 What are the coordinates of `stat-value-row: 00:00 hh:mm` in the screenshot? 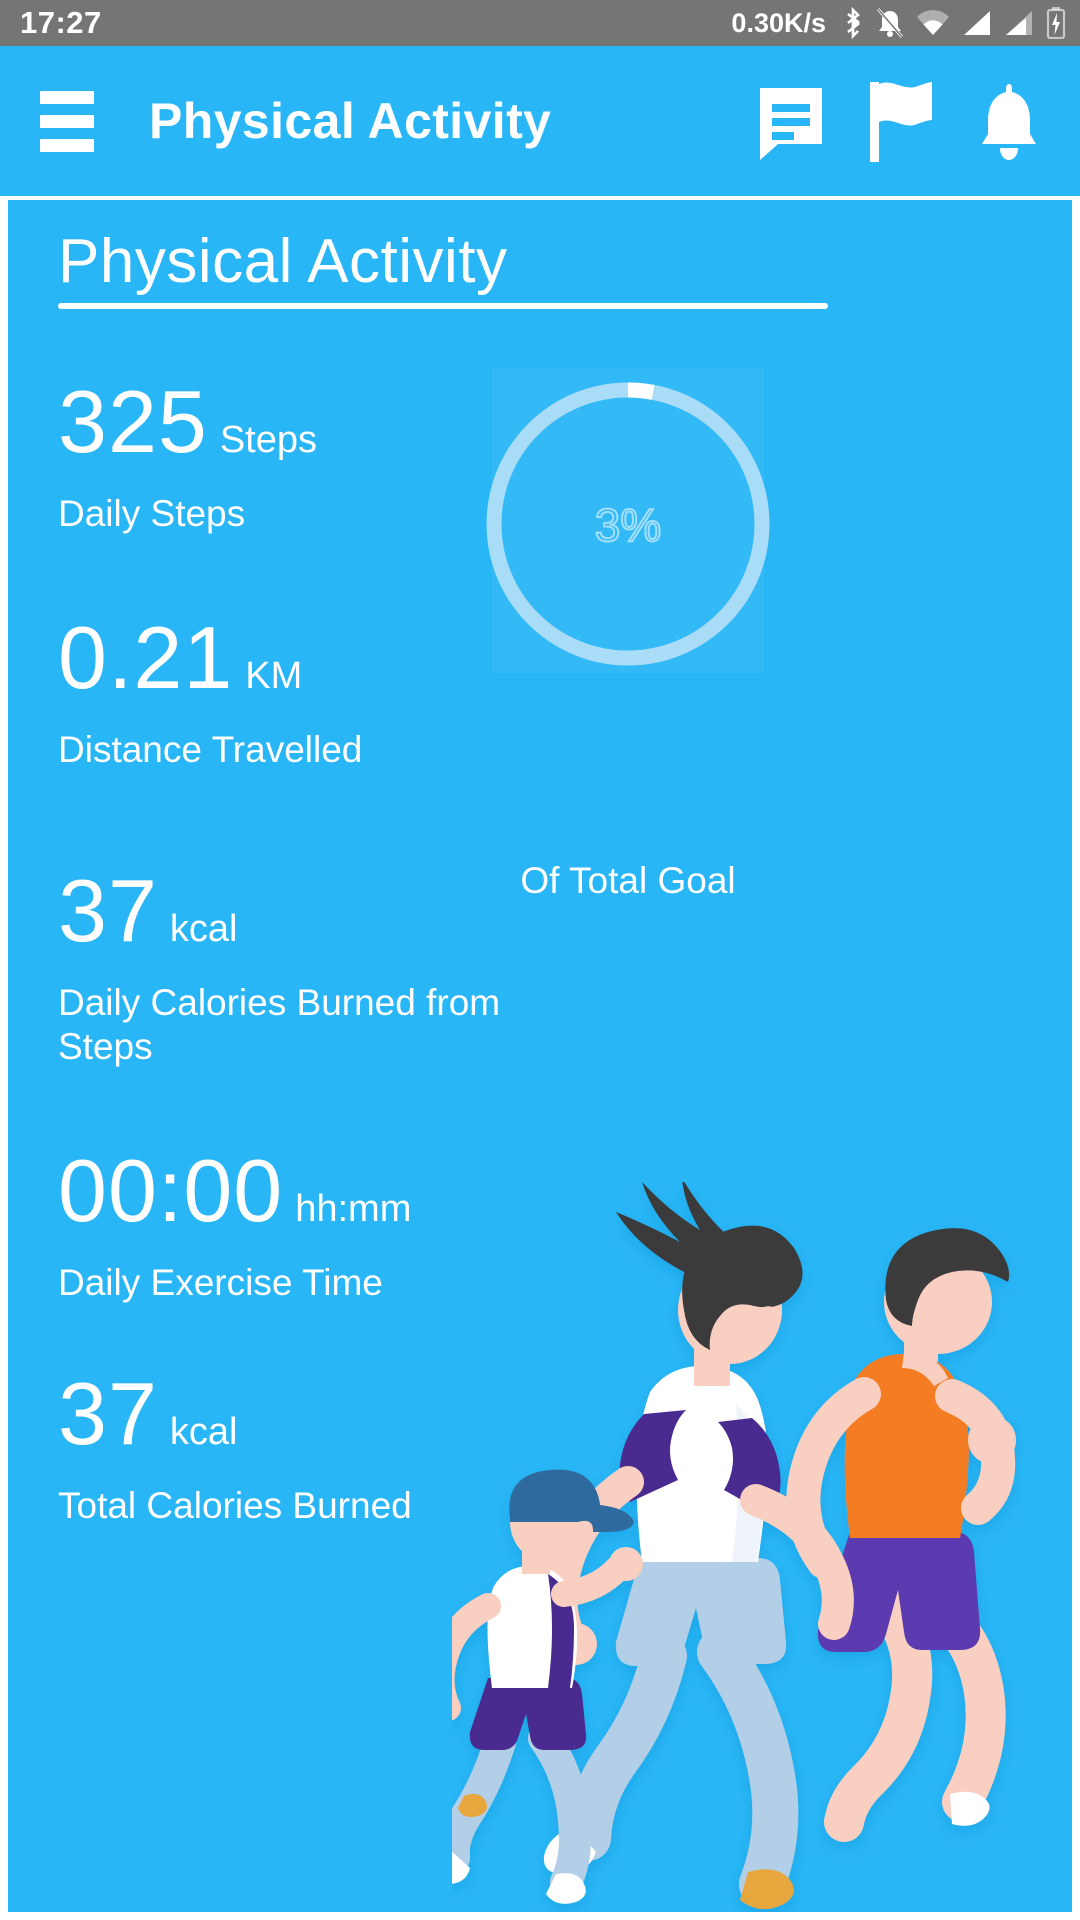 It's located at (293, 1190).